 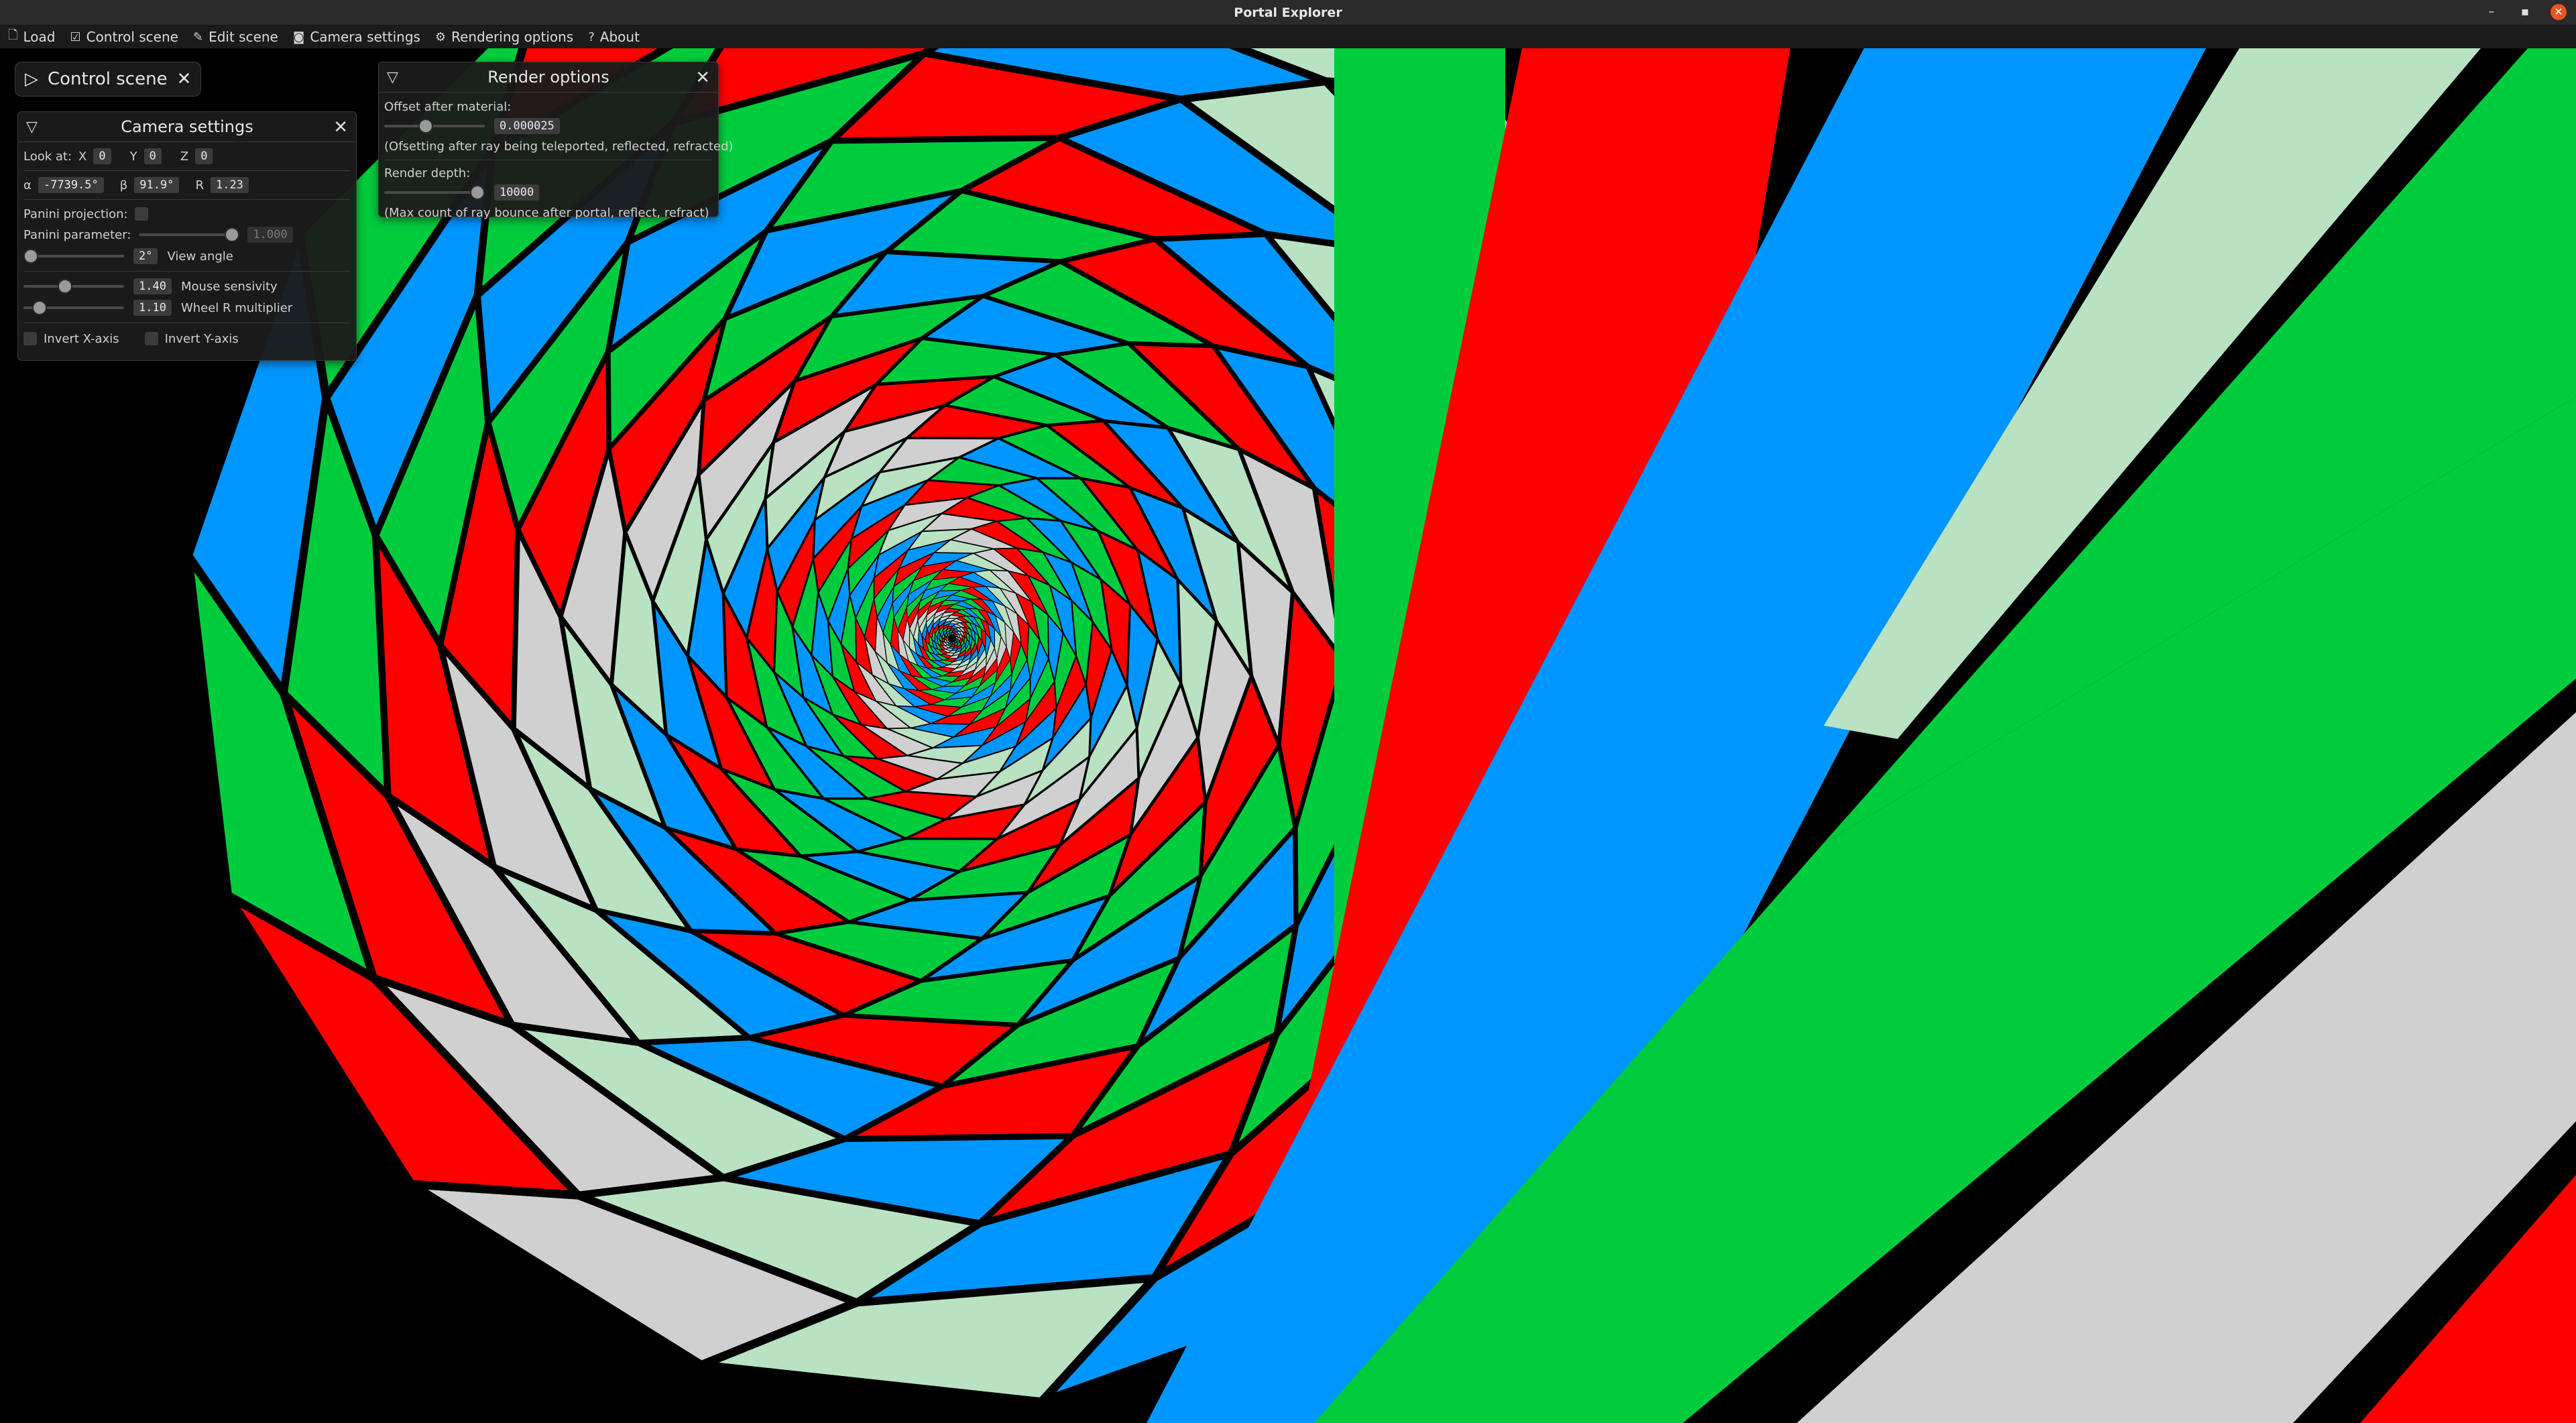 What do you see at coordinates (184, 156) in the screenshot?
I see `z-label: Z` at bounding box center [184, 156].